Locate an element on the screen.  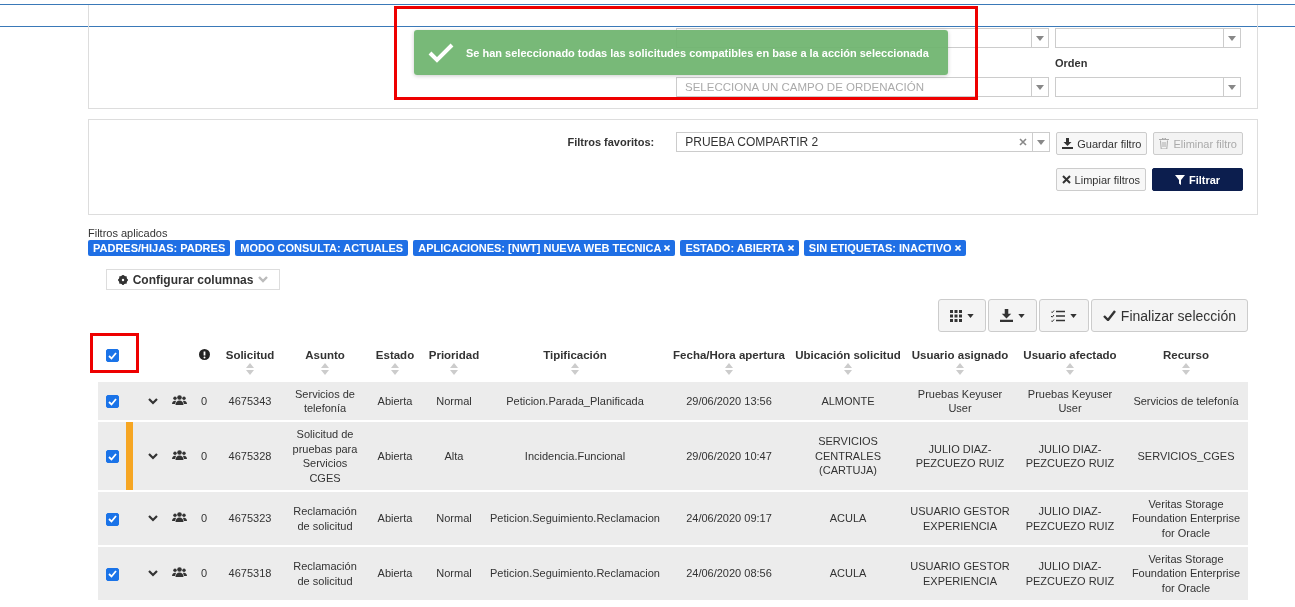
column-header: Solicitud is located at coordinates (250, 355).